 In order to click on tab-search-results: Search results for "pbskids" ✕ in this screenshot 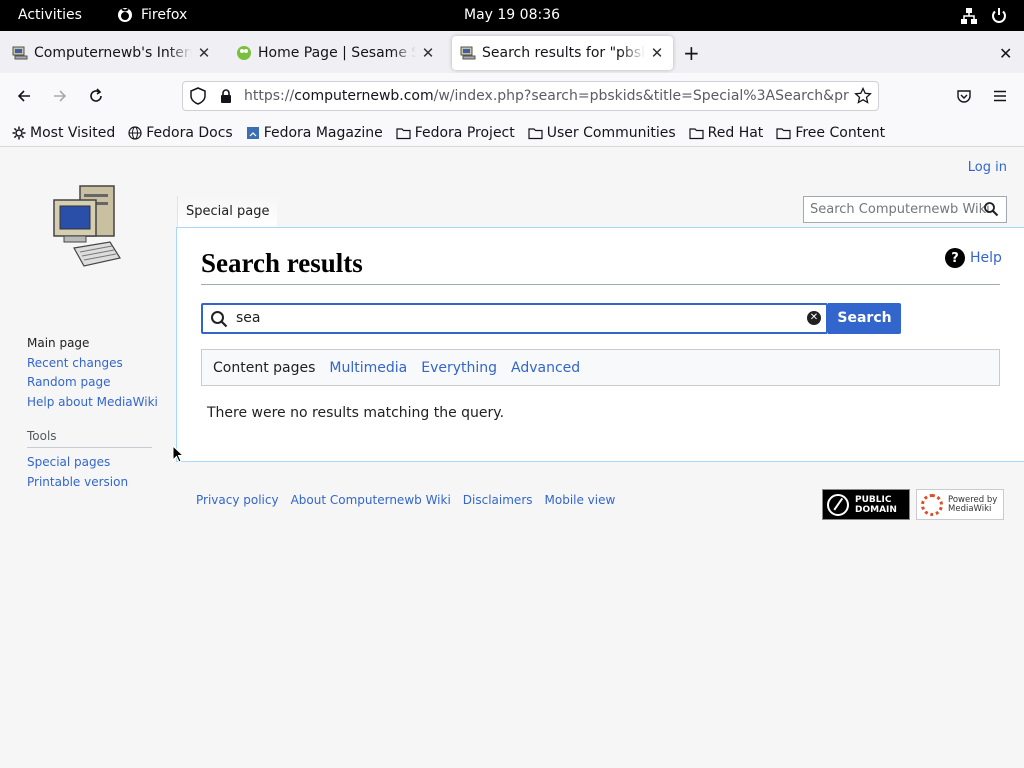, I will do `click(562, 53)`.